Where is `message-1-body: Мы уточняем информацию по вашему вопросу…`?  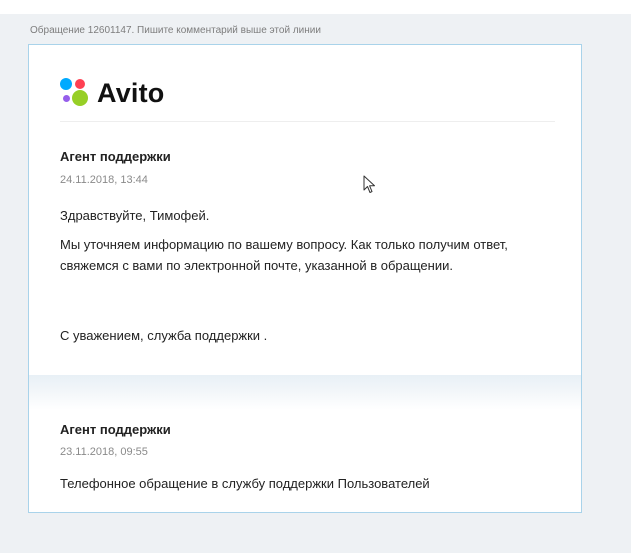 message-1-body: Мы уточняем информацию по вашему вопросу… is located at coordinates (284, 255).